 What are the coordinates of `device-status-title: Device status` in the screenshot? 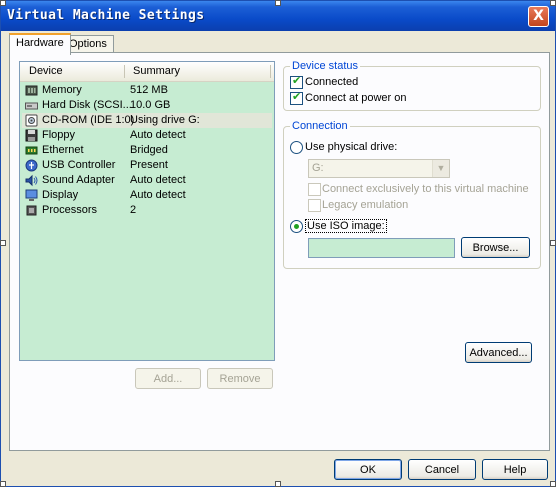 It's located at (325, 66).